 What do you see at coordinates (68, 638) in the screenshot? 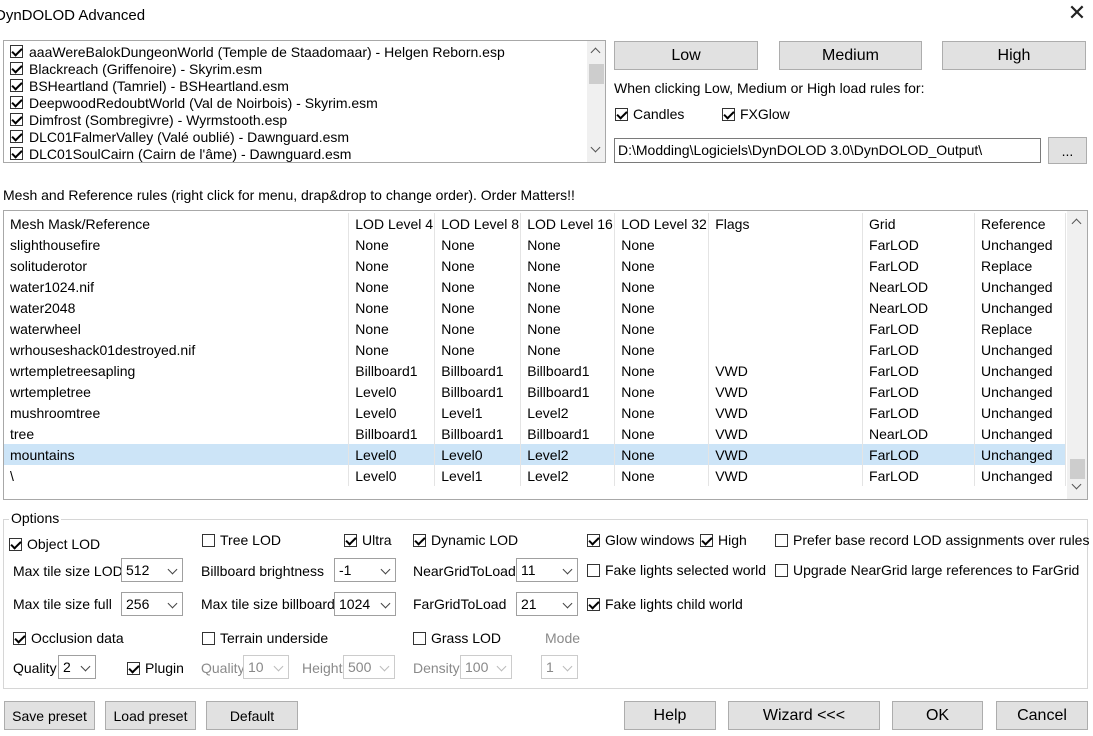
I see `occlusion-checkbox: Occlusion data` at bounding box center [68, 638].